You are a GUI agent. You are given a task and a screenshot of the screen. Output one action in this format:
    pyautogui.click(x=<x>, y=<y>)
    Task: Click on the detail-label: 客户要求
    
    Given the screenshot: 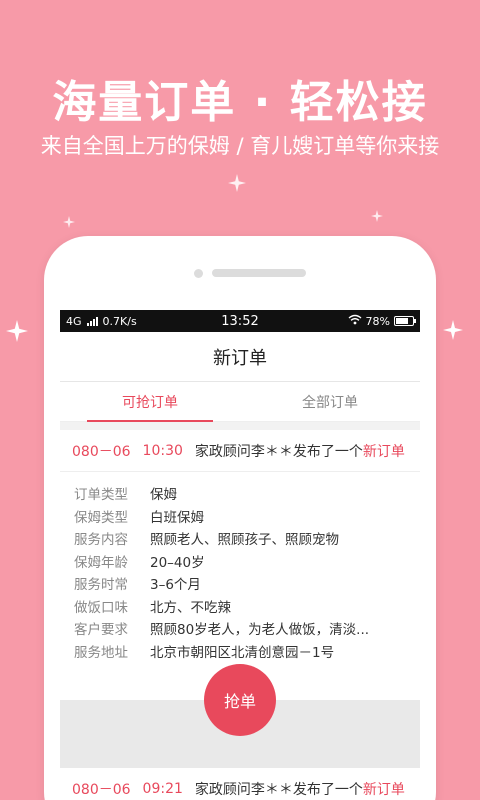 What is the action you would take?
    pyautogui.click(x=101, y=630)
    